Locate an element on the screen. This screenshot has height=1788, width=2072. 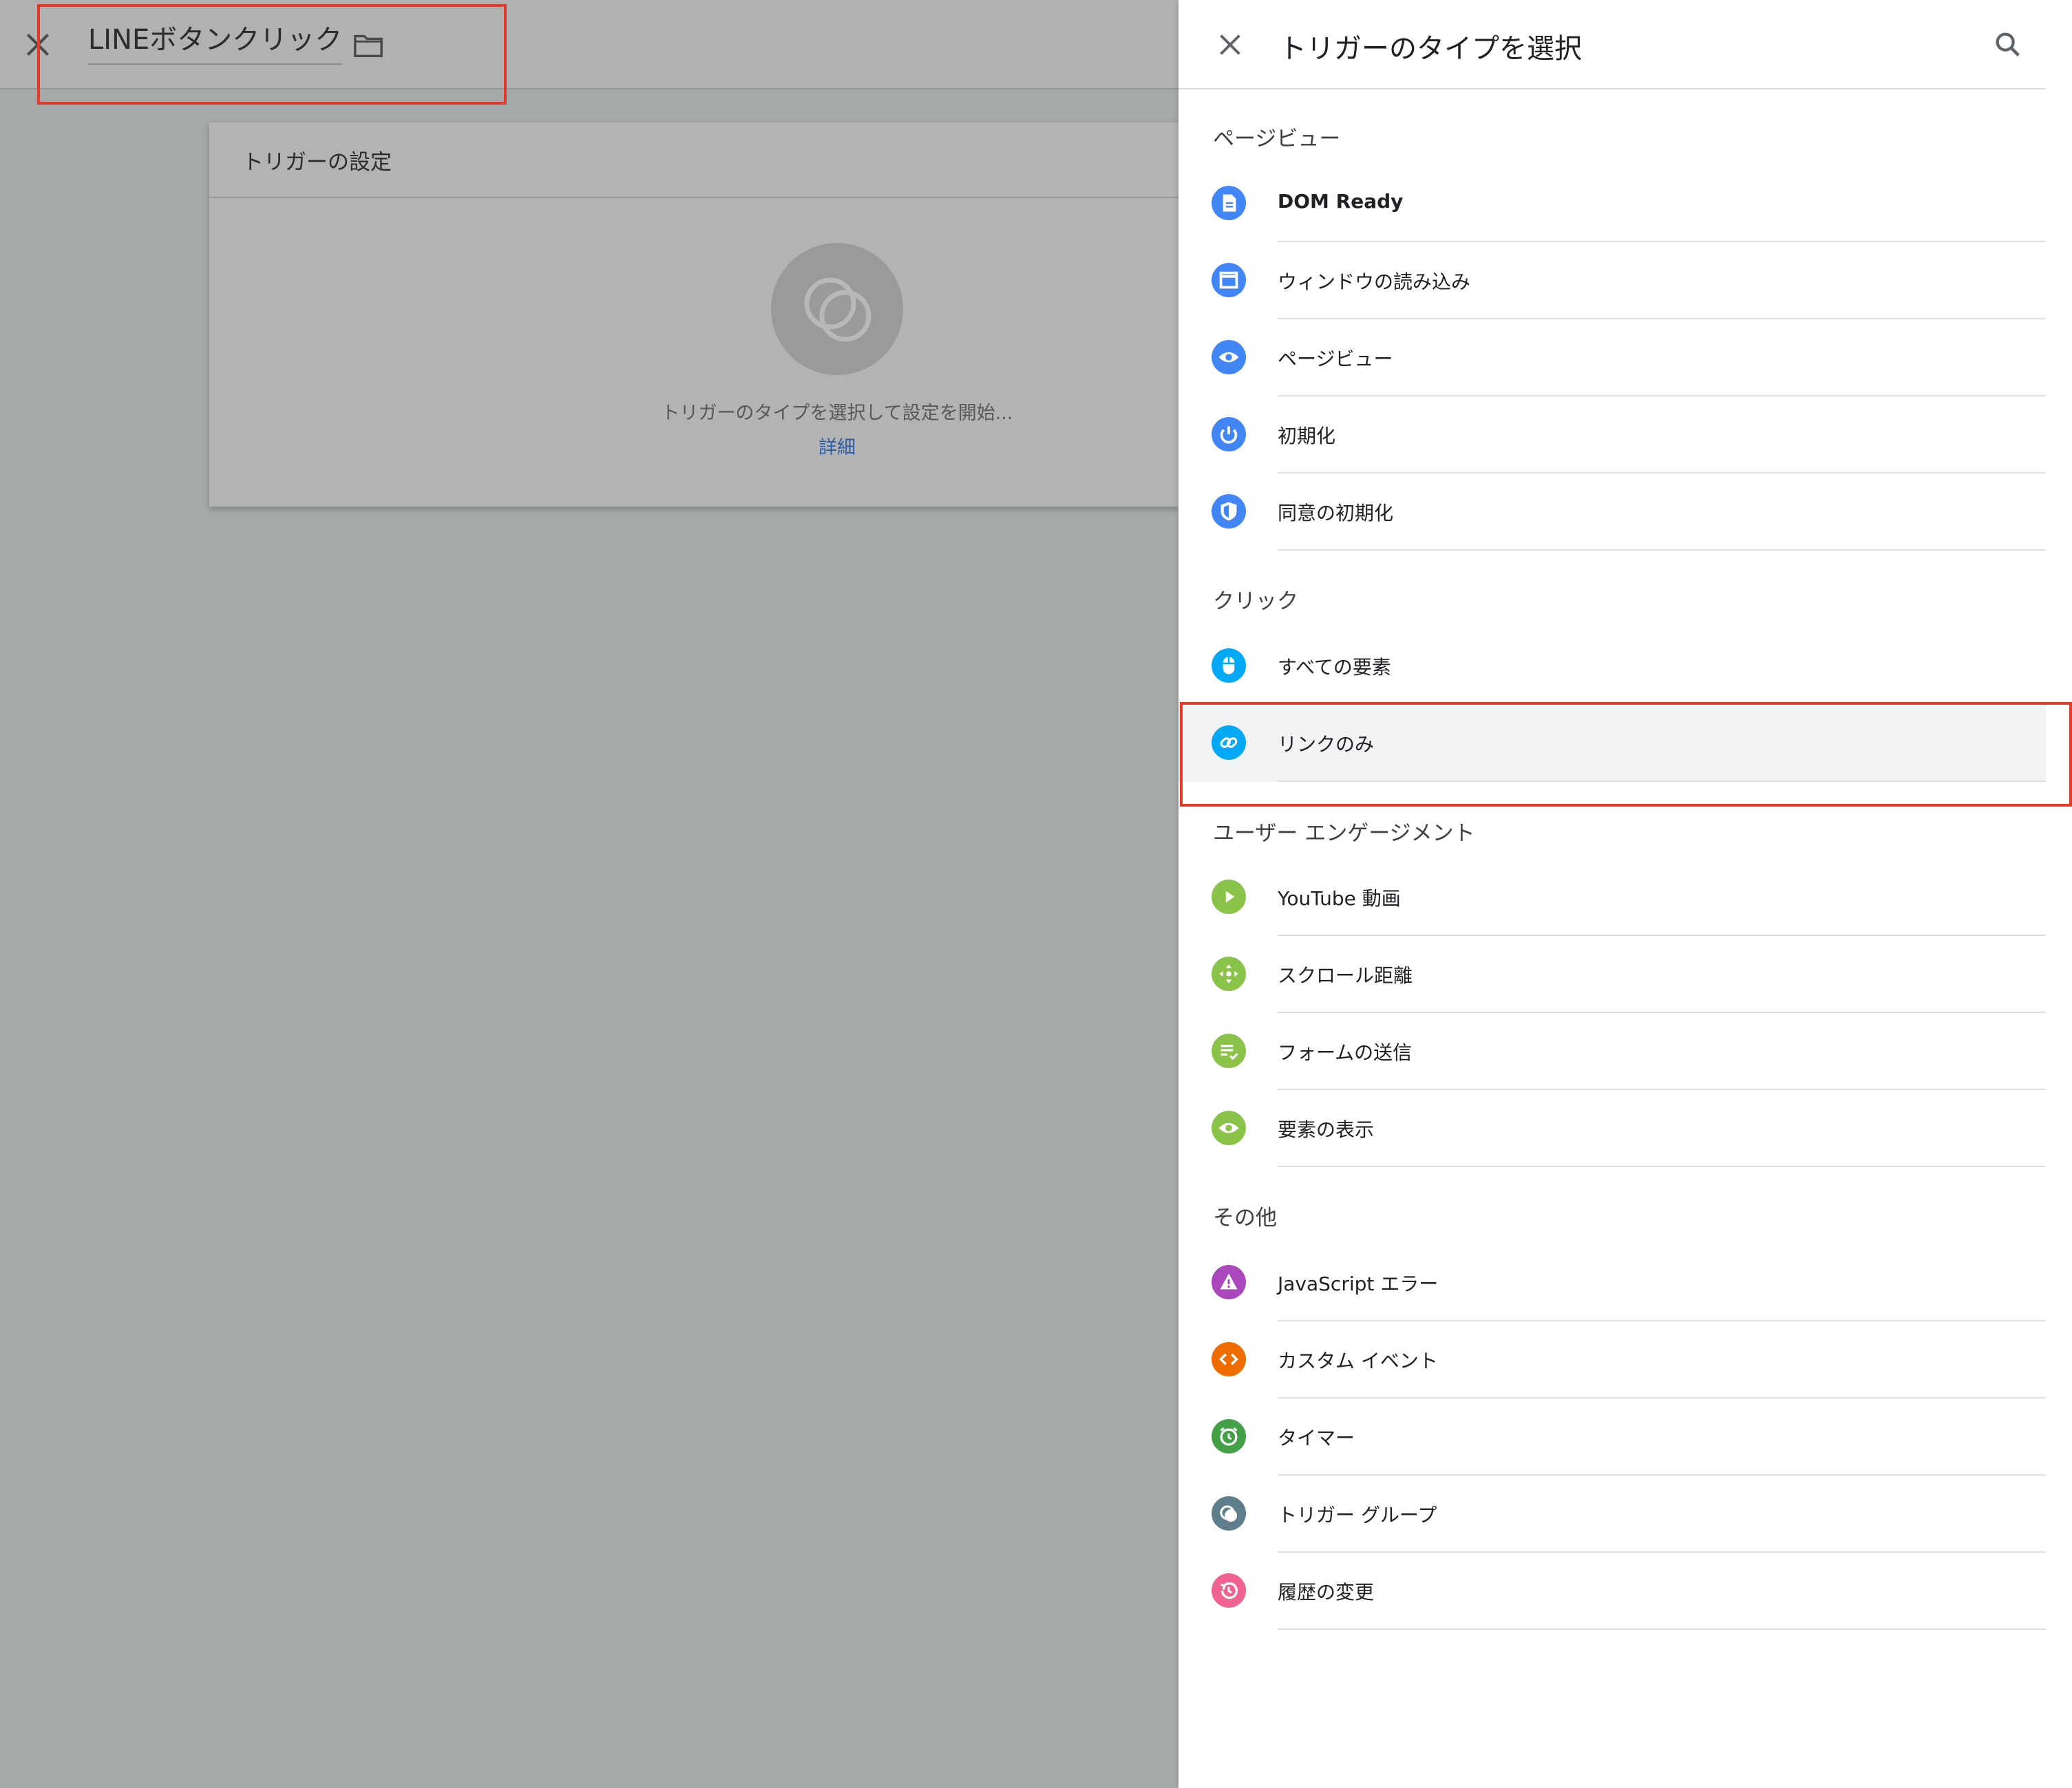
document-icon is located at coordinates (1229, 203).